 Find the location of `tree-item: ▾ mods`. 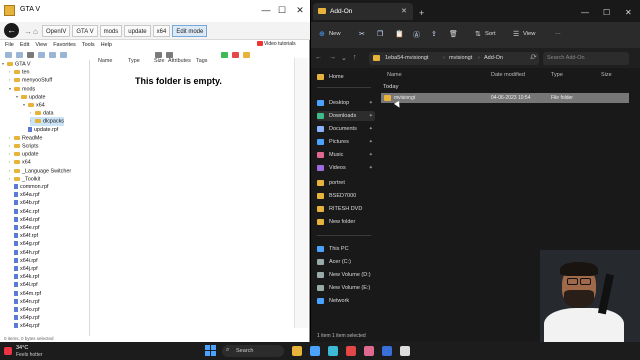

tree-item: ▾ mods is located at coordinates (22, 89).